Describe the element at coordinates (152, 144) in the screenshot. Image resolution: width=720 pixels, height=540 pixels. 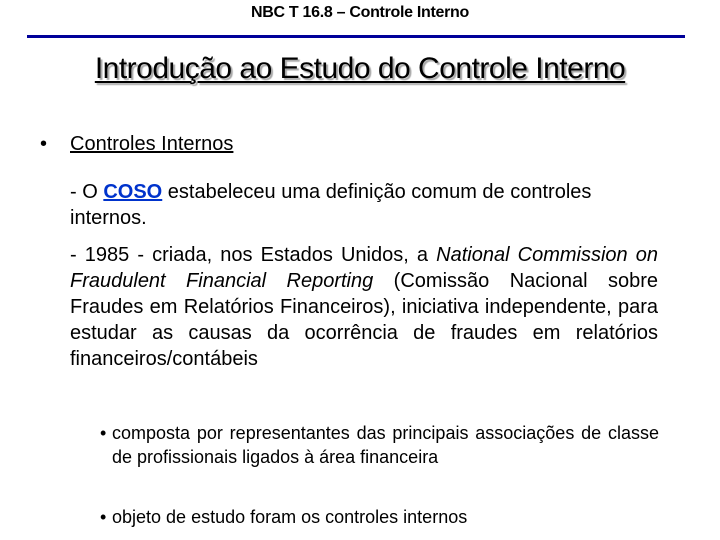
I see `bullet-label: Controles Internos` at that location.